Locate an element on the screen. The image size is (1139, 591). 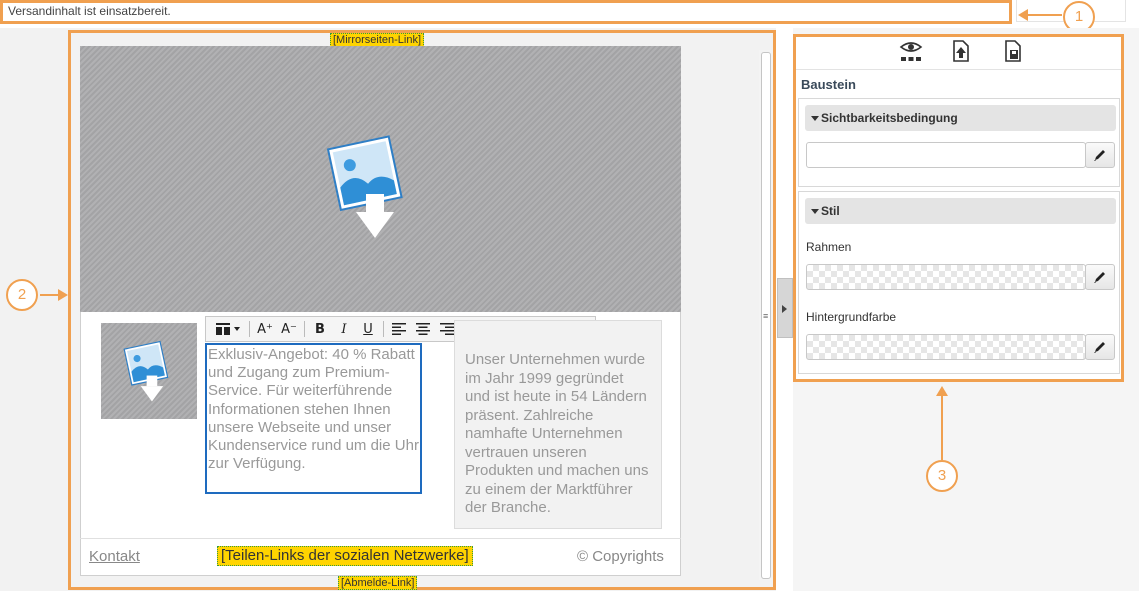
align-left-button is located at coordinates (399, 329).